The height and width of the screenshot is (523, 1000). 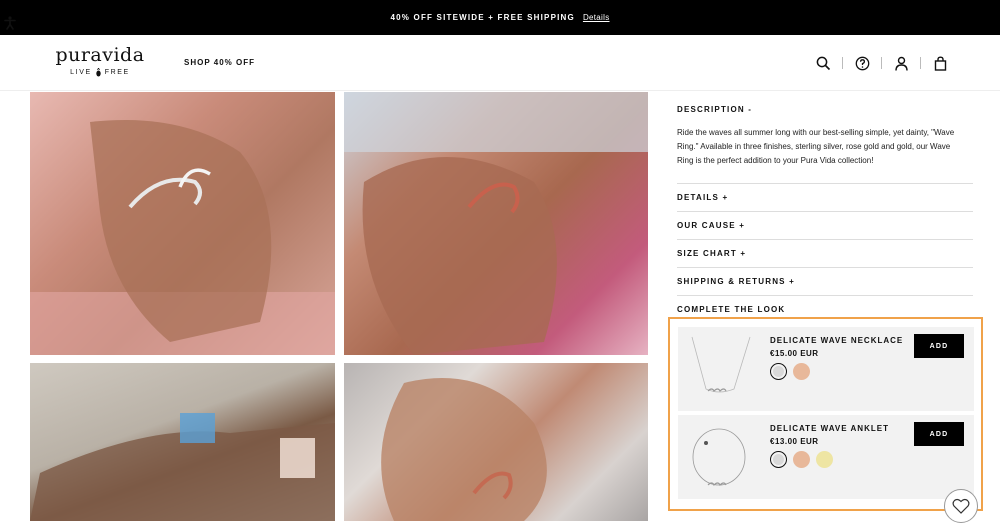 I want to click on accordion-size-chart: SIZE CHART +, so click(x=825, y=253).